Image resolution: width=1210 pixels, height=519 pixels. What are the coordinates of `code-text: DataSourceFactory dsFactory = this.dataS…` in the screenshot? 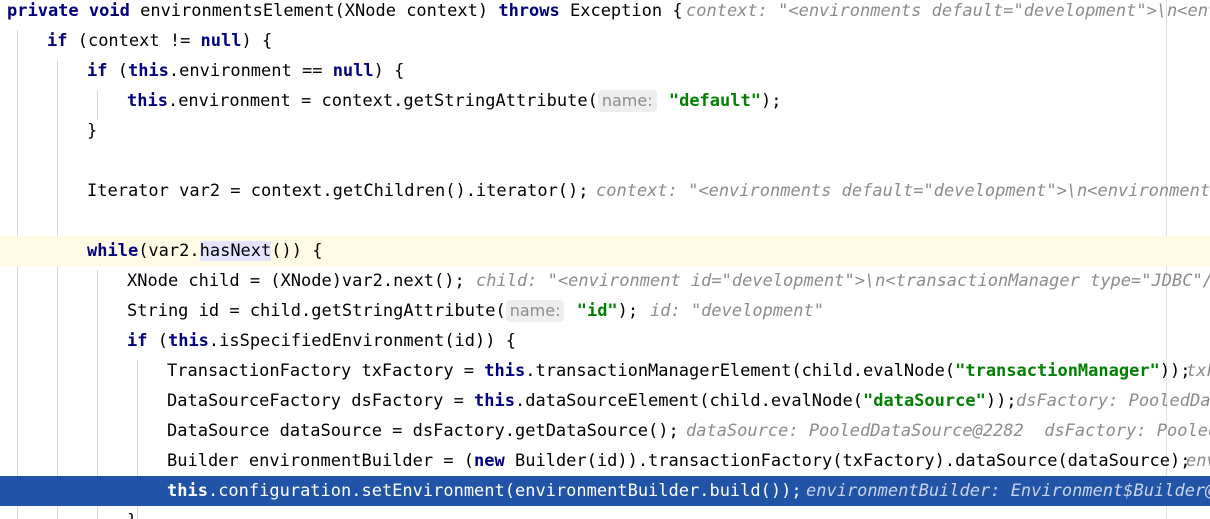 It's located at (592, 401).